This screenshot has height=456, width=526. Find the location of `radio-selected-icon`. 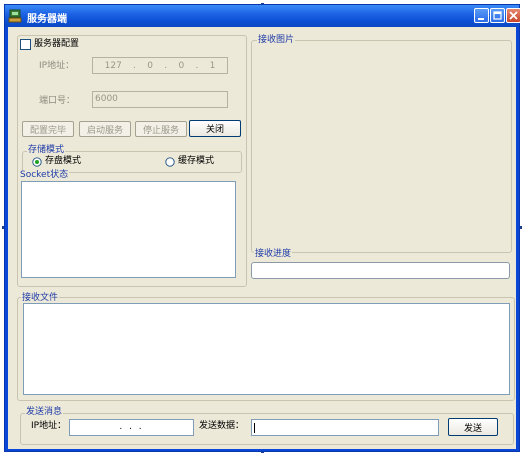

radio-selected-icon is located at coordinates (37, 161).